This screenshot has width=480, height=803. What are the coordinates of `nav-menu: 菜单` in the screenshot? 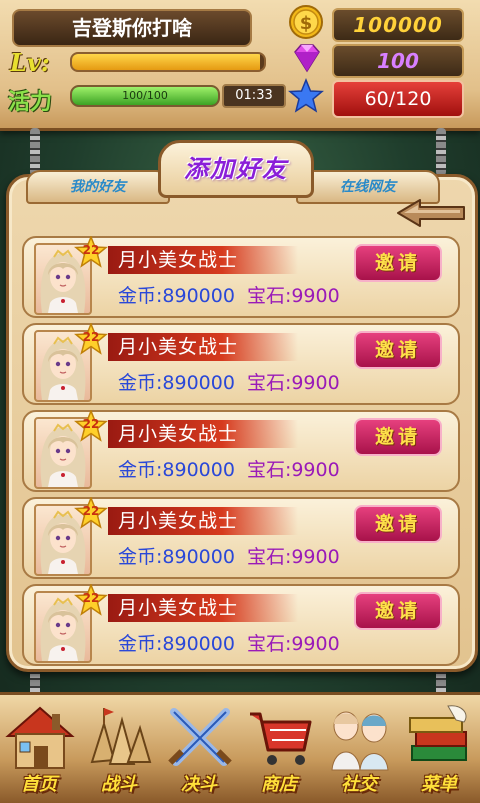 It's located at (439, 750).